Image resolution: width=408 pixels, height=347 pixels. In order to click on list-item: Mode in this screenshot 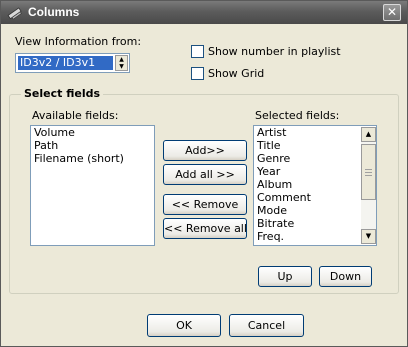, I will do `click(315, 210)`.